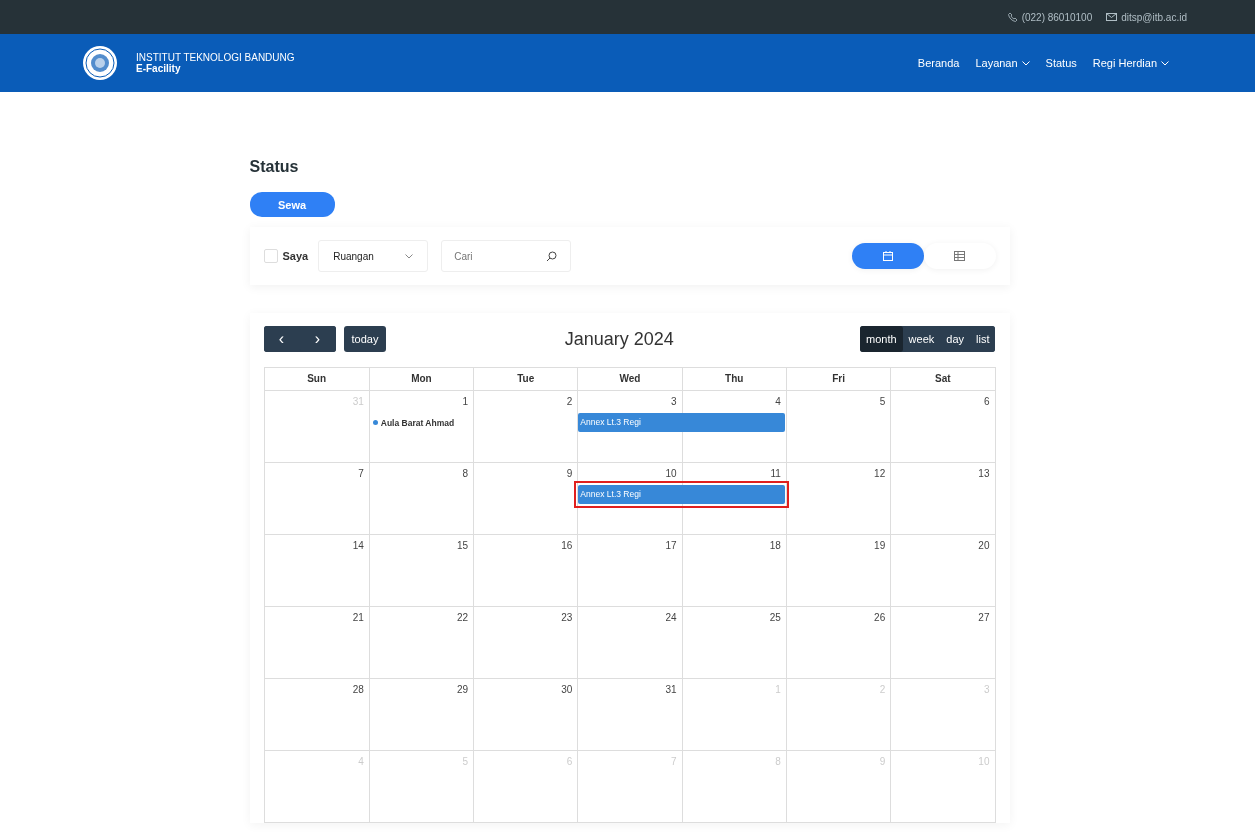 The width and height of the screenshot is (1255, 835). Describe the element at coordinates (552, 256) in the screenshot. I see `search-icon` at that location.